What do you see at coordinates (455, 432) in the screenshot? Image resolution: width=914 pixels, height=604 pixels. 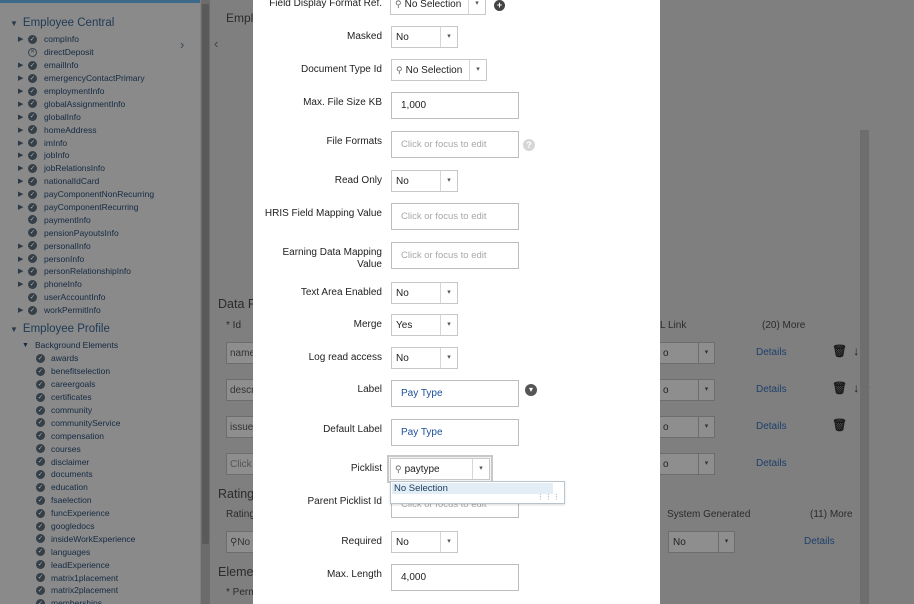 I see `default-label-input: Pay Type` at bounding box center [455, 432].